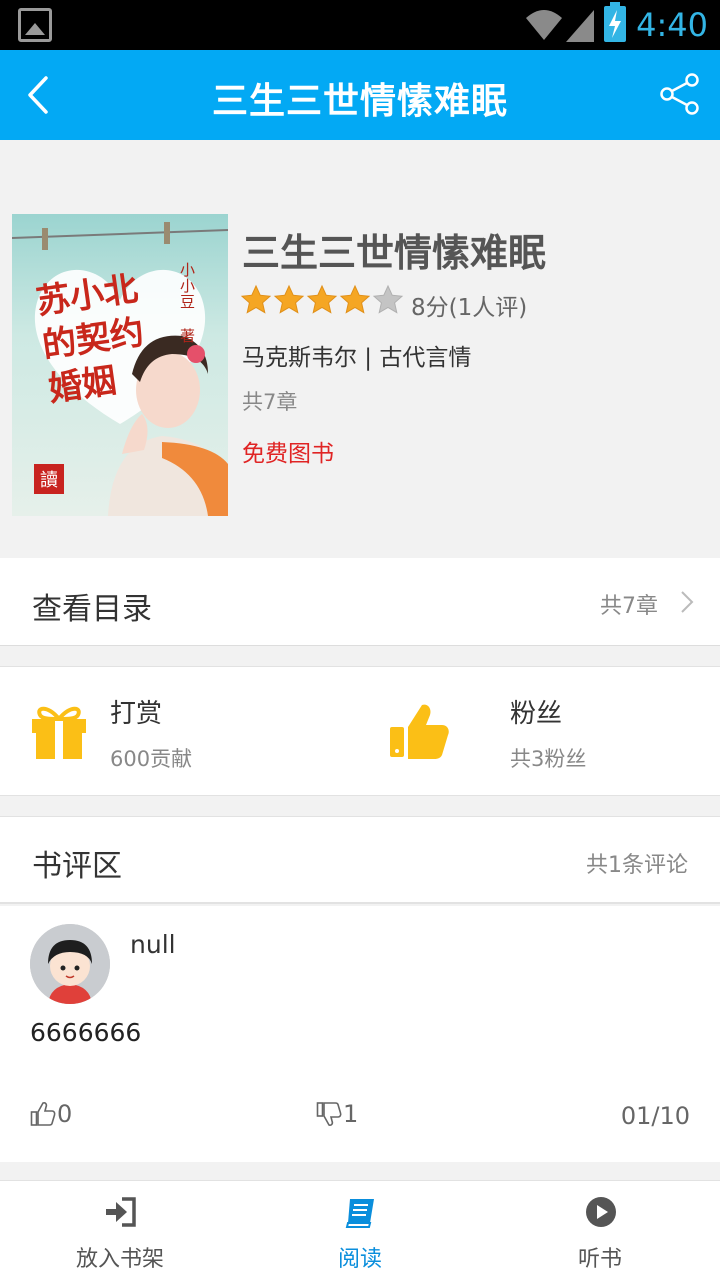 The image size is (720, 1280). What do you see at coordinates (359, 1259) in the screenshot?
I see `read-label: 阅读` at bounding box center [359, 1259].